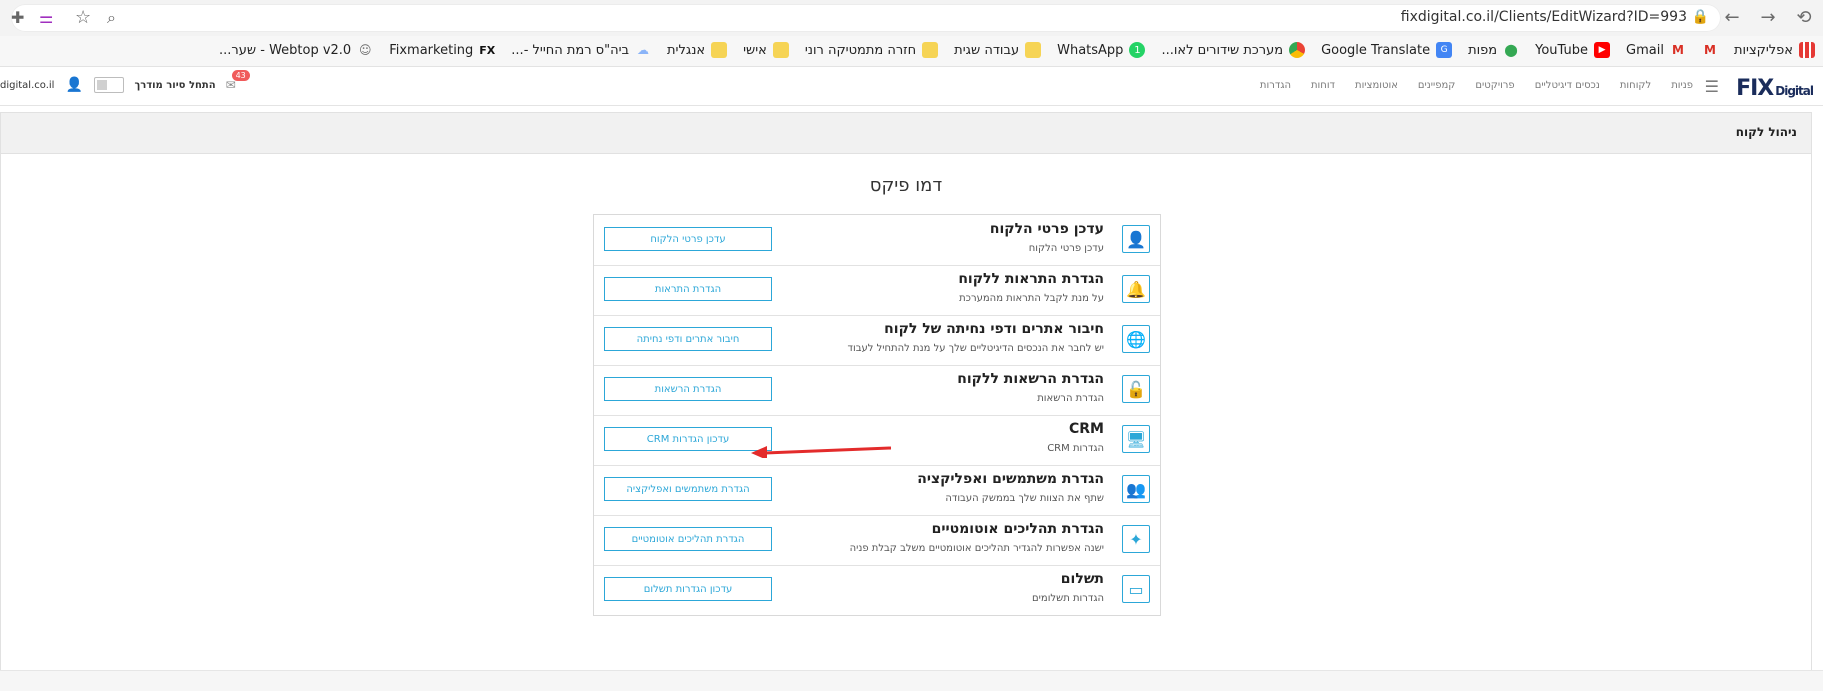 The image size is (1823, 691). I want to click on fix-digital-logo: FIX Digital, so click(1775, 88).